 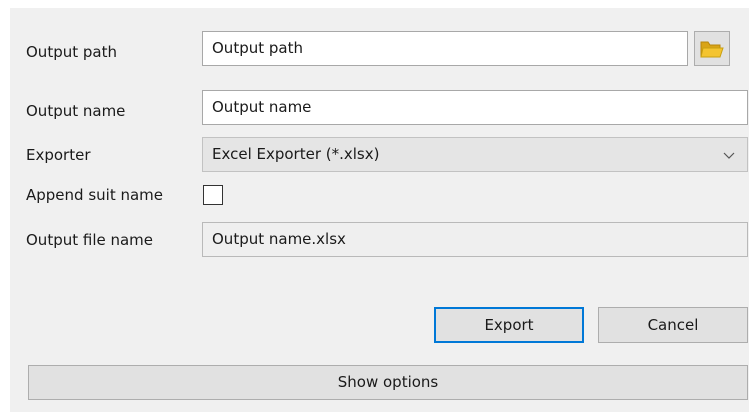 What do you see at coordinates (673, 325) in the screenshot?
I see `cancel-button: Cancel` at bounding box center [673, 325].